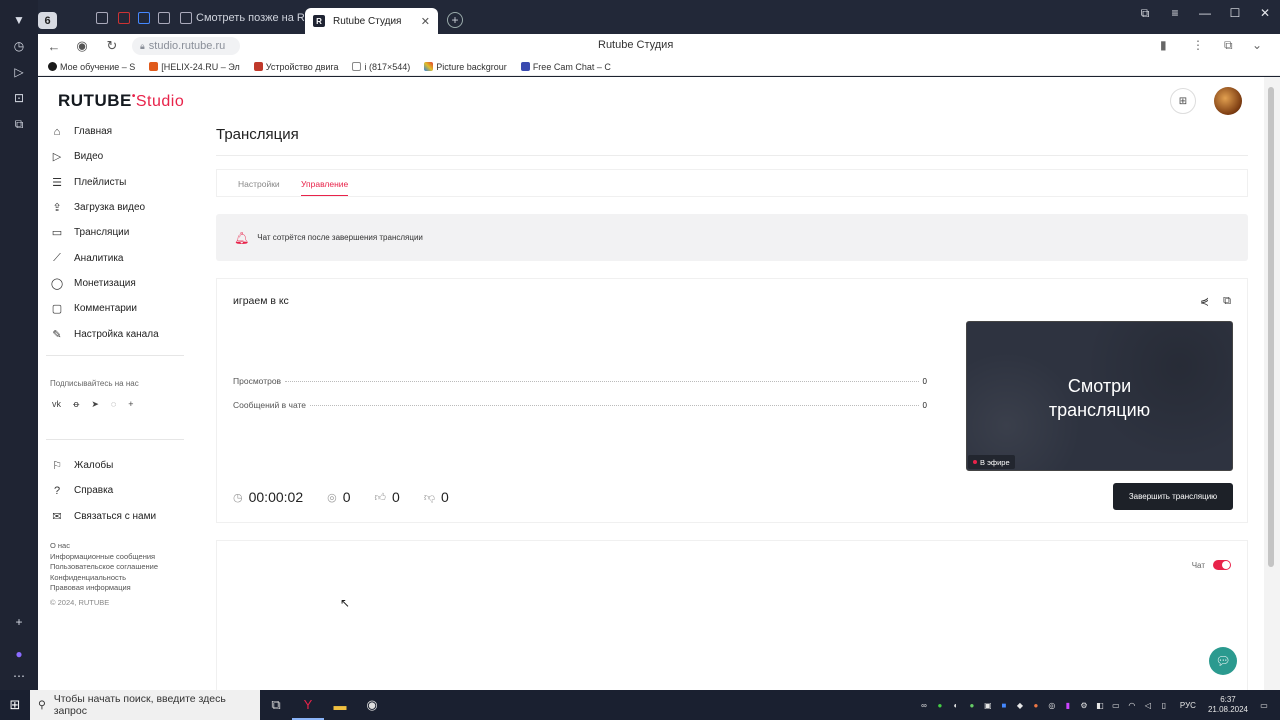 The height and width of the screenshot is (720, 1280). I want to click on tab-management: Управление, so click(325, 187).